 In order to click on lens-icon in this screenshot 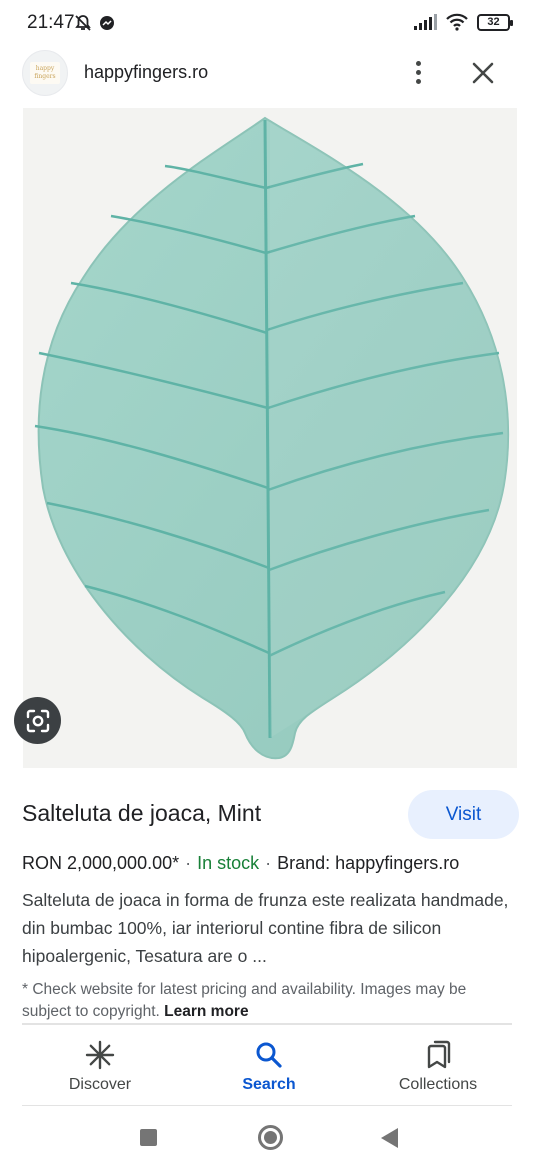, I will do `click(37, 720)`.